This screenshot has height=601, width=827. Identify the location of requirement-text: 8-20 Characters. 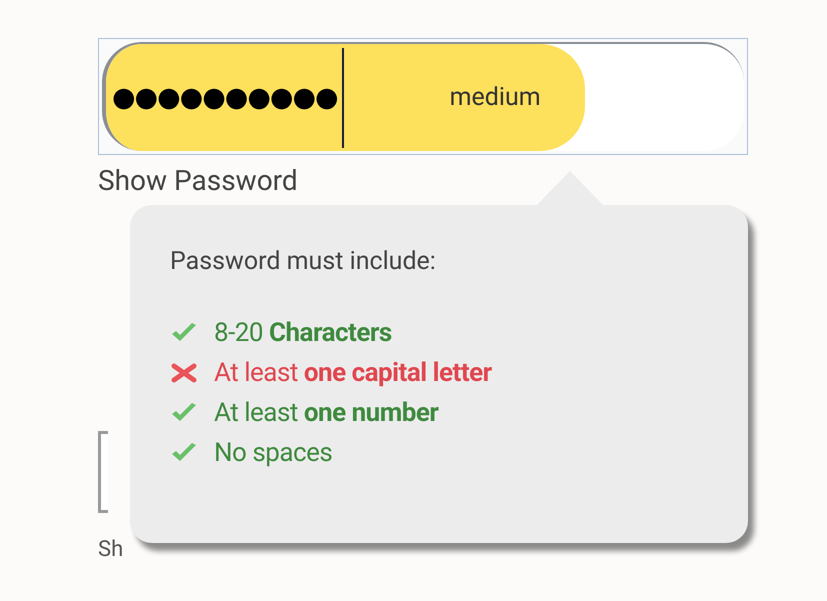
(303, 333).